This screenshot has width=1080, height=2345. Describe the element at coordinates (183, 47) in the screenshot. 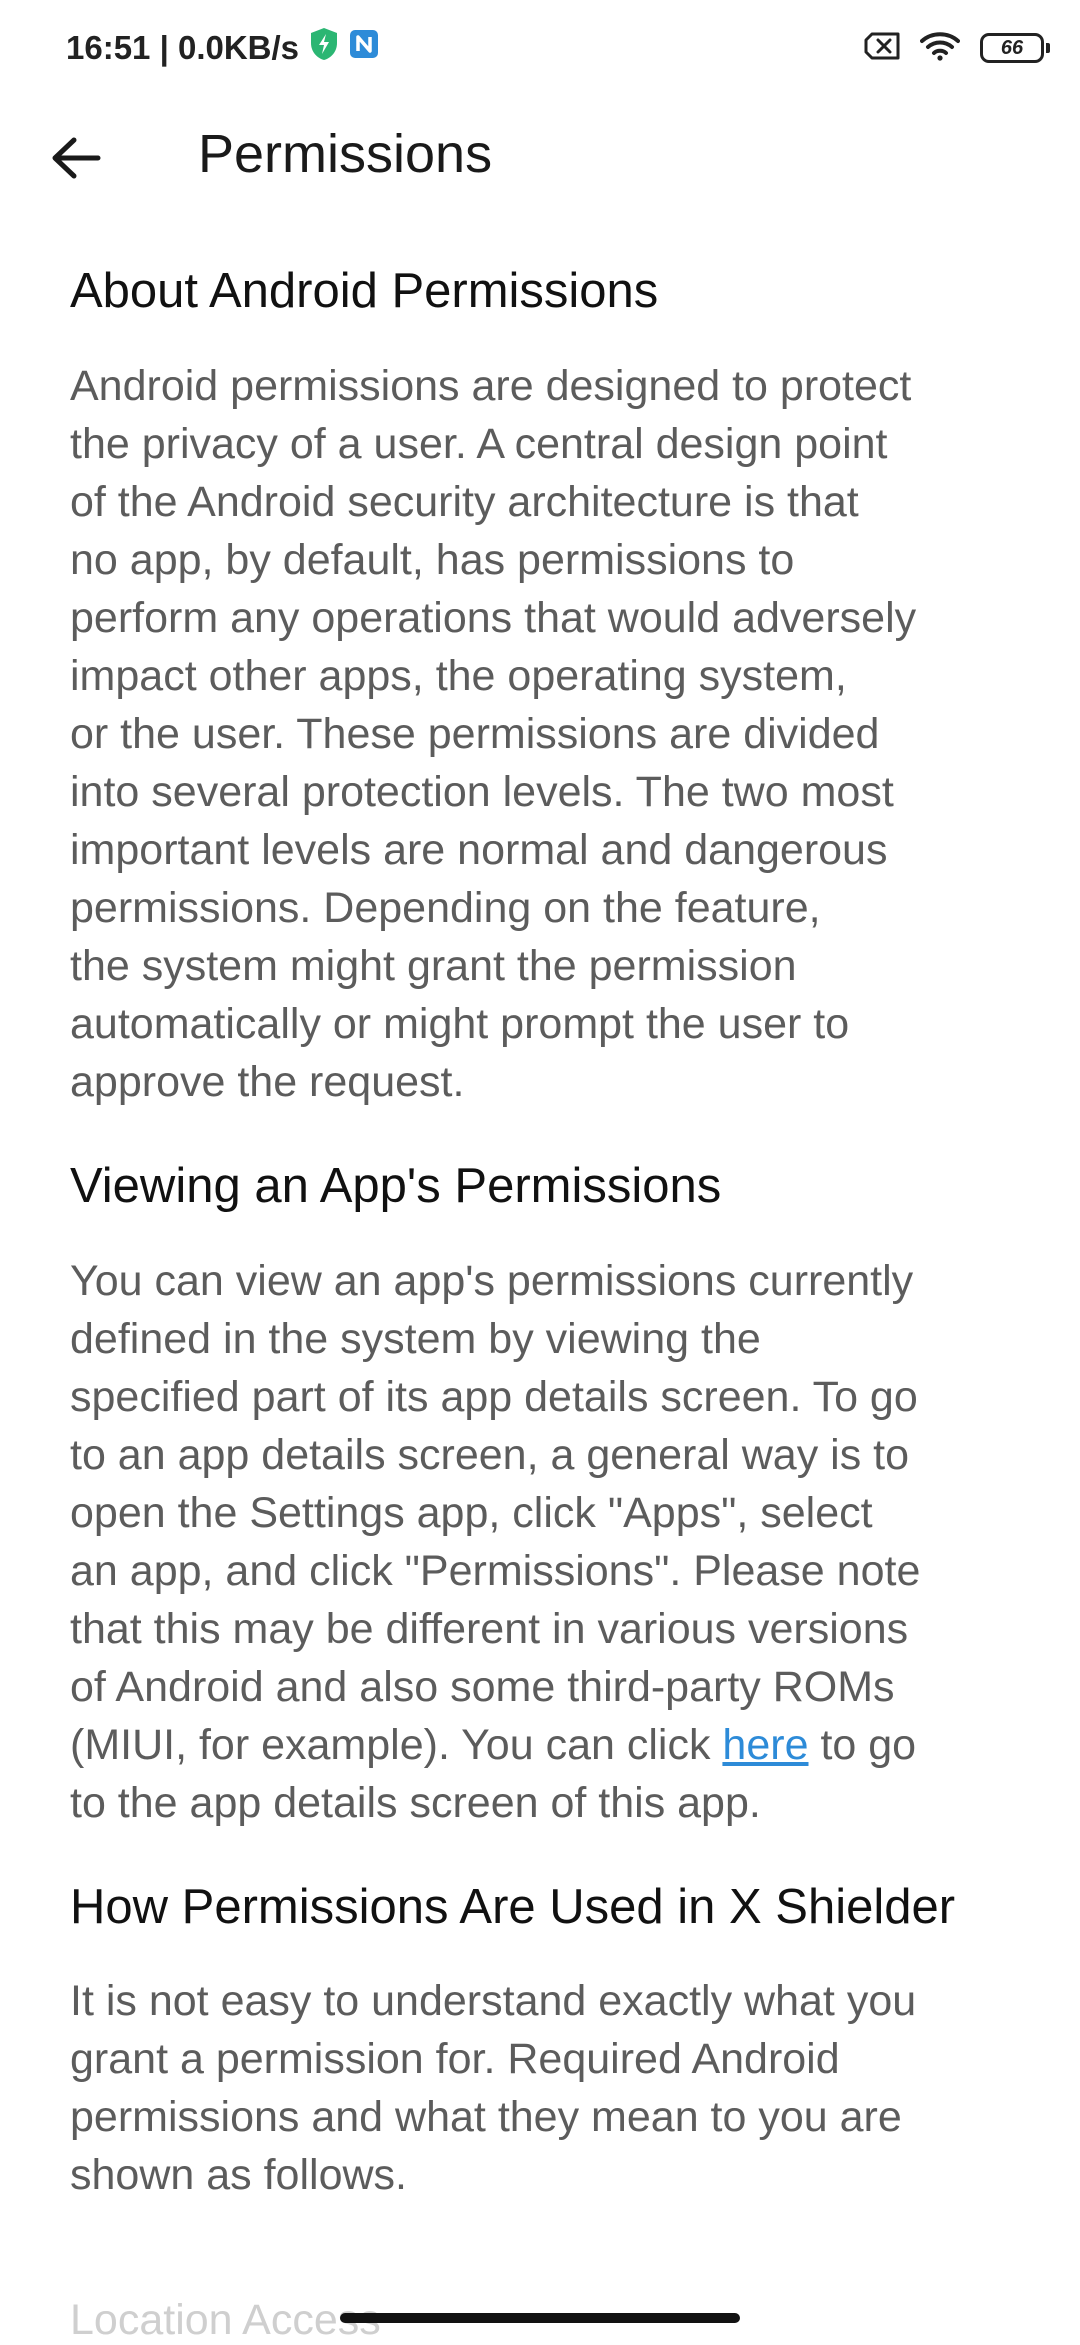

I see `status-time-speed: 16:51 | 0.0KB/s` at that location.